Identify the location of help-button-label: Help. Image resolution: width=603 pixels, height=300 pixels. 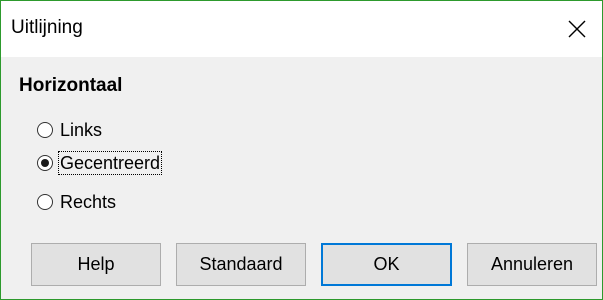
(96, 264).